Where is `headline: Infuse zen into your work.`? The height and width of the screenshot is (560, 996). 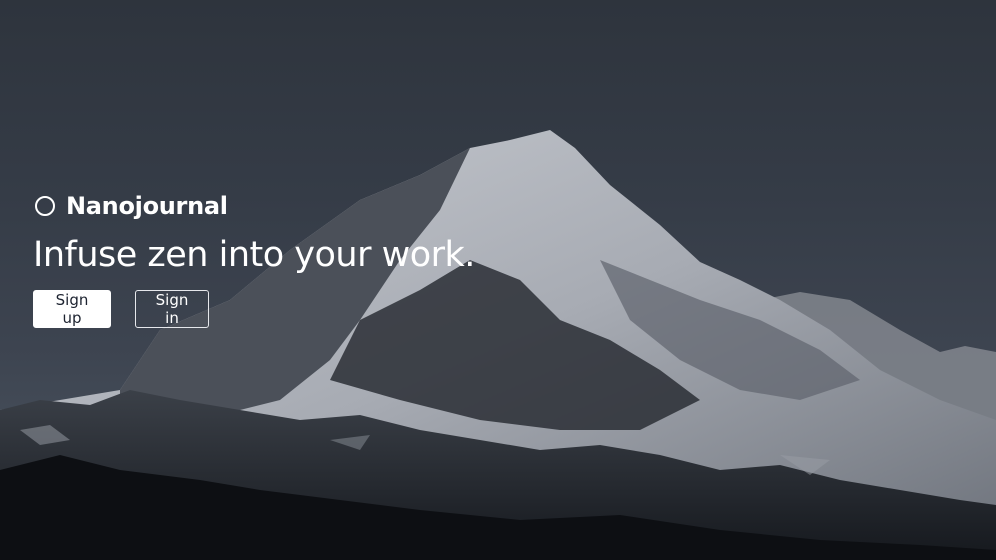
headline: Infuse zen into your work. is located at coordinates (254, 255).